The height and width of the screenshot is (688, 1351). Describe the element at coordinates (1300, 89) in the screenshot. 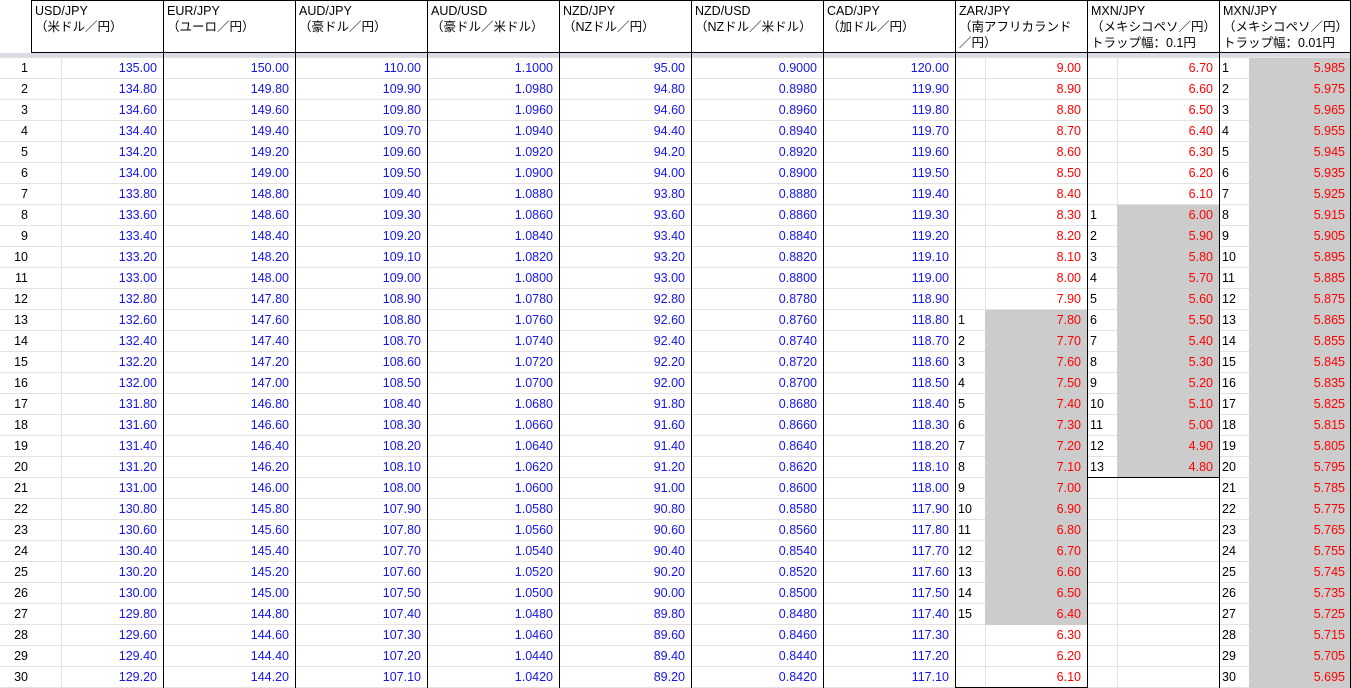

I see `rate-cell: 5.975` at that location.